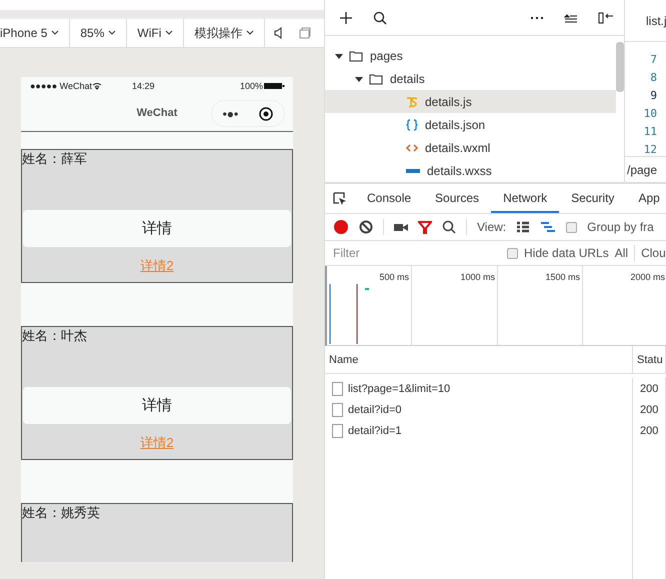 The image size is (666, 579). What do you see at coordinates (457, 199) in the screenshot?
I see `devtools-tab: Sources` at bounding box center [457, 199].